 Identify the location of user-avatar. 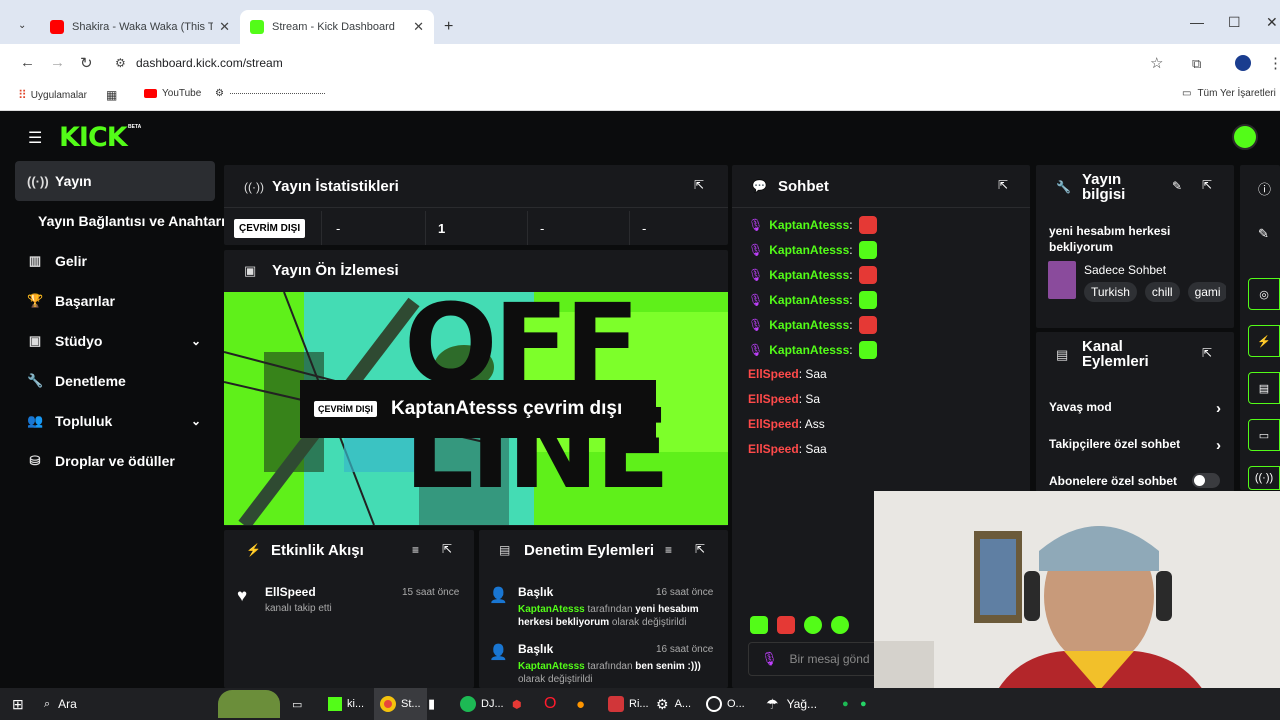
(1245, 137).